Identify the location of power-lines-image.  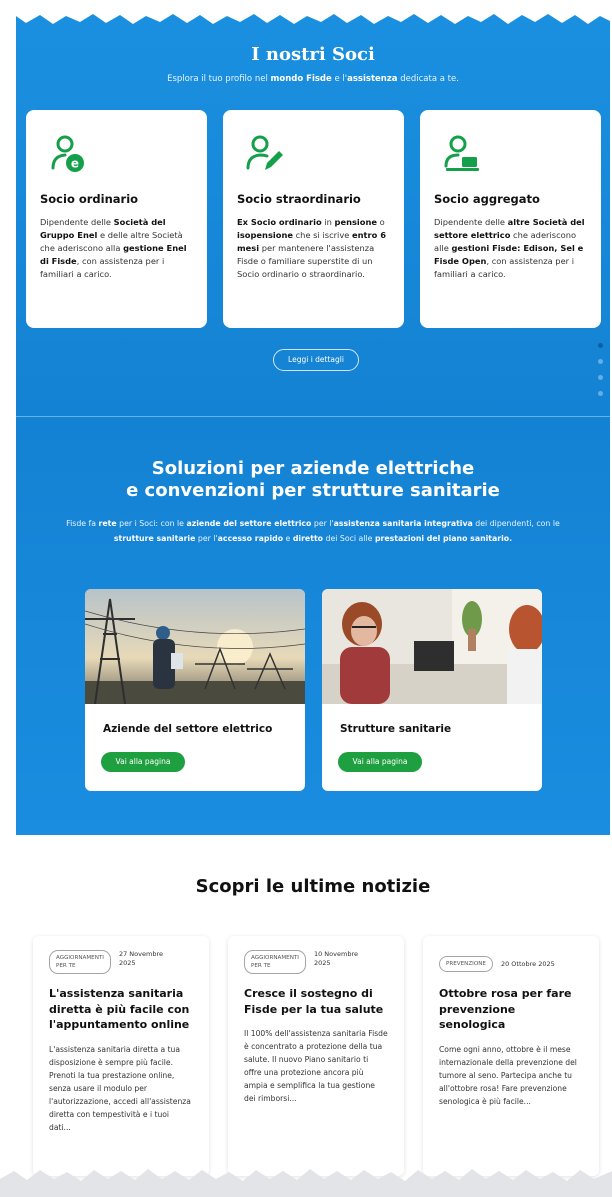
(195, 647).